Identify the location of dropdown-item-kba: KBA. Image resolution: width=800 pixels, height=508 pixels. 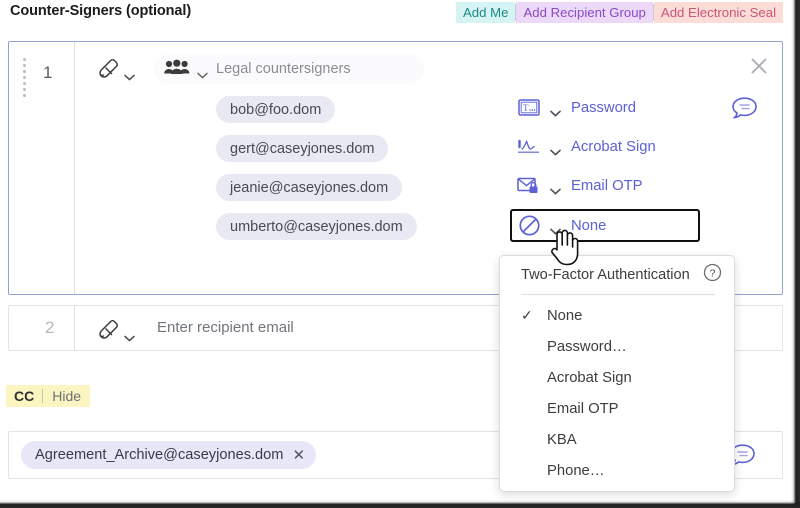
(618, 439).